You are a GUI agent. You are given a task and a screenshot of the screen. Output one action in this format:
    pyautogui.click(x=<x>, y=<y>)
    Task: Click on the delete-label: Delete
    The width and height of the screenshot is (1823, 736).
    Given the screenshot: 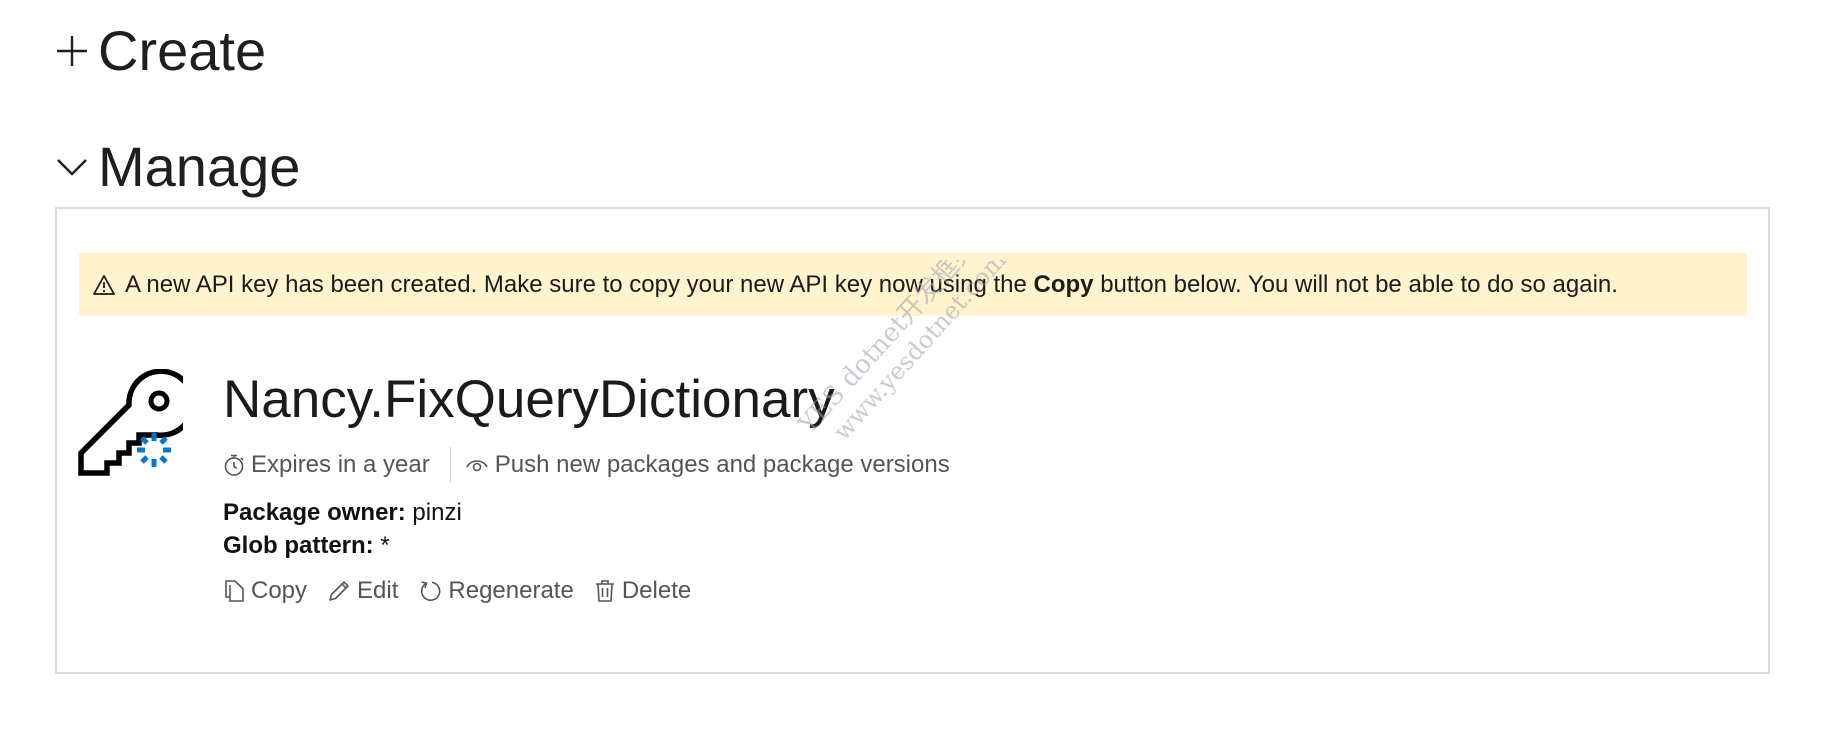 What is the action you would take?
    pyautogui.click(x=656, y=590)
    